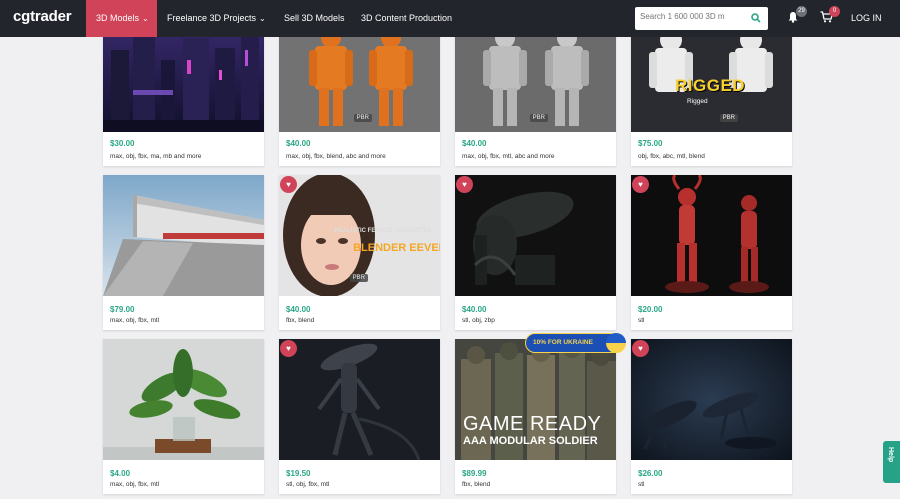 This screenshot has width=900, height=499. Describe the element at coordinates (866, 18) in the screenshot. I see `login-link: LOG IN` at that location.